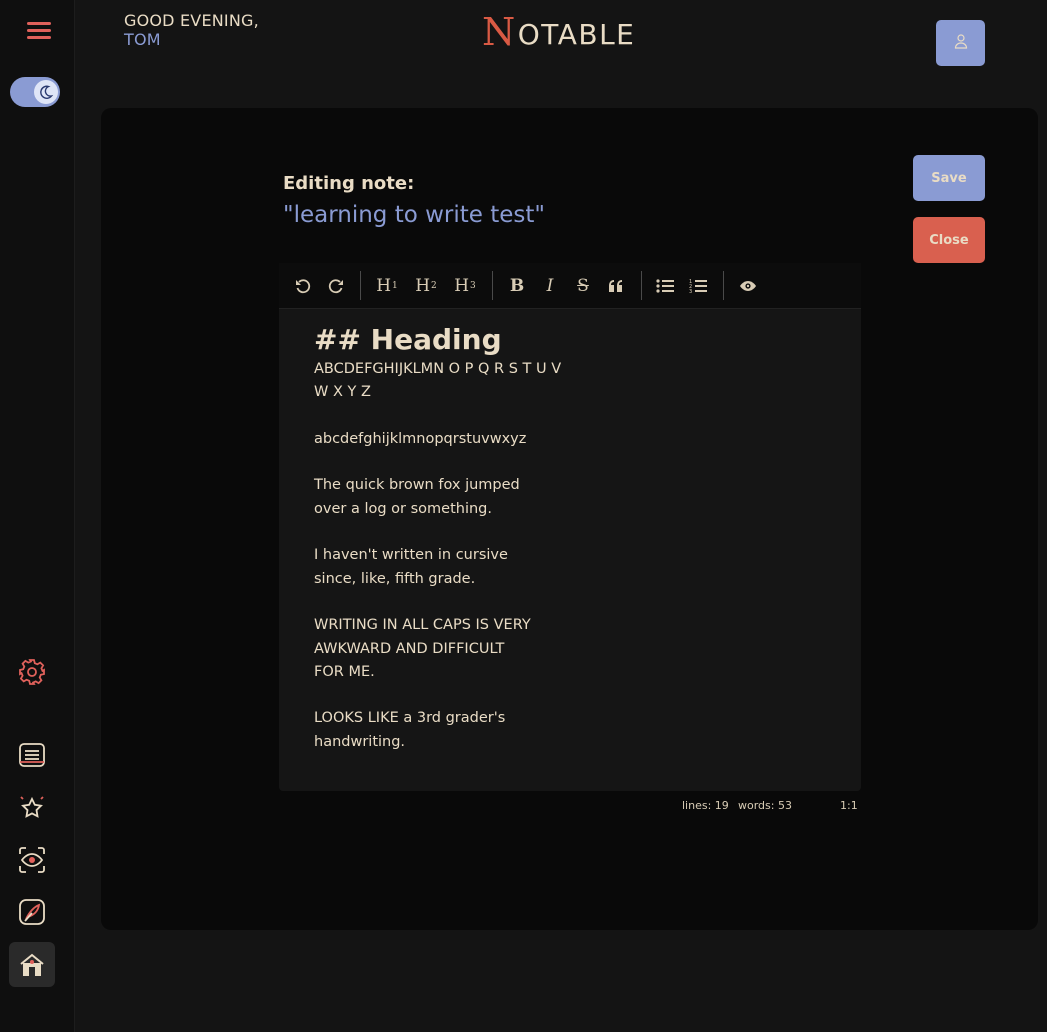  Describe the element at coordinates (410, 718) in the screenshot. I see `content-line: LOOKS LIKE a 3rd grader's` at that location.